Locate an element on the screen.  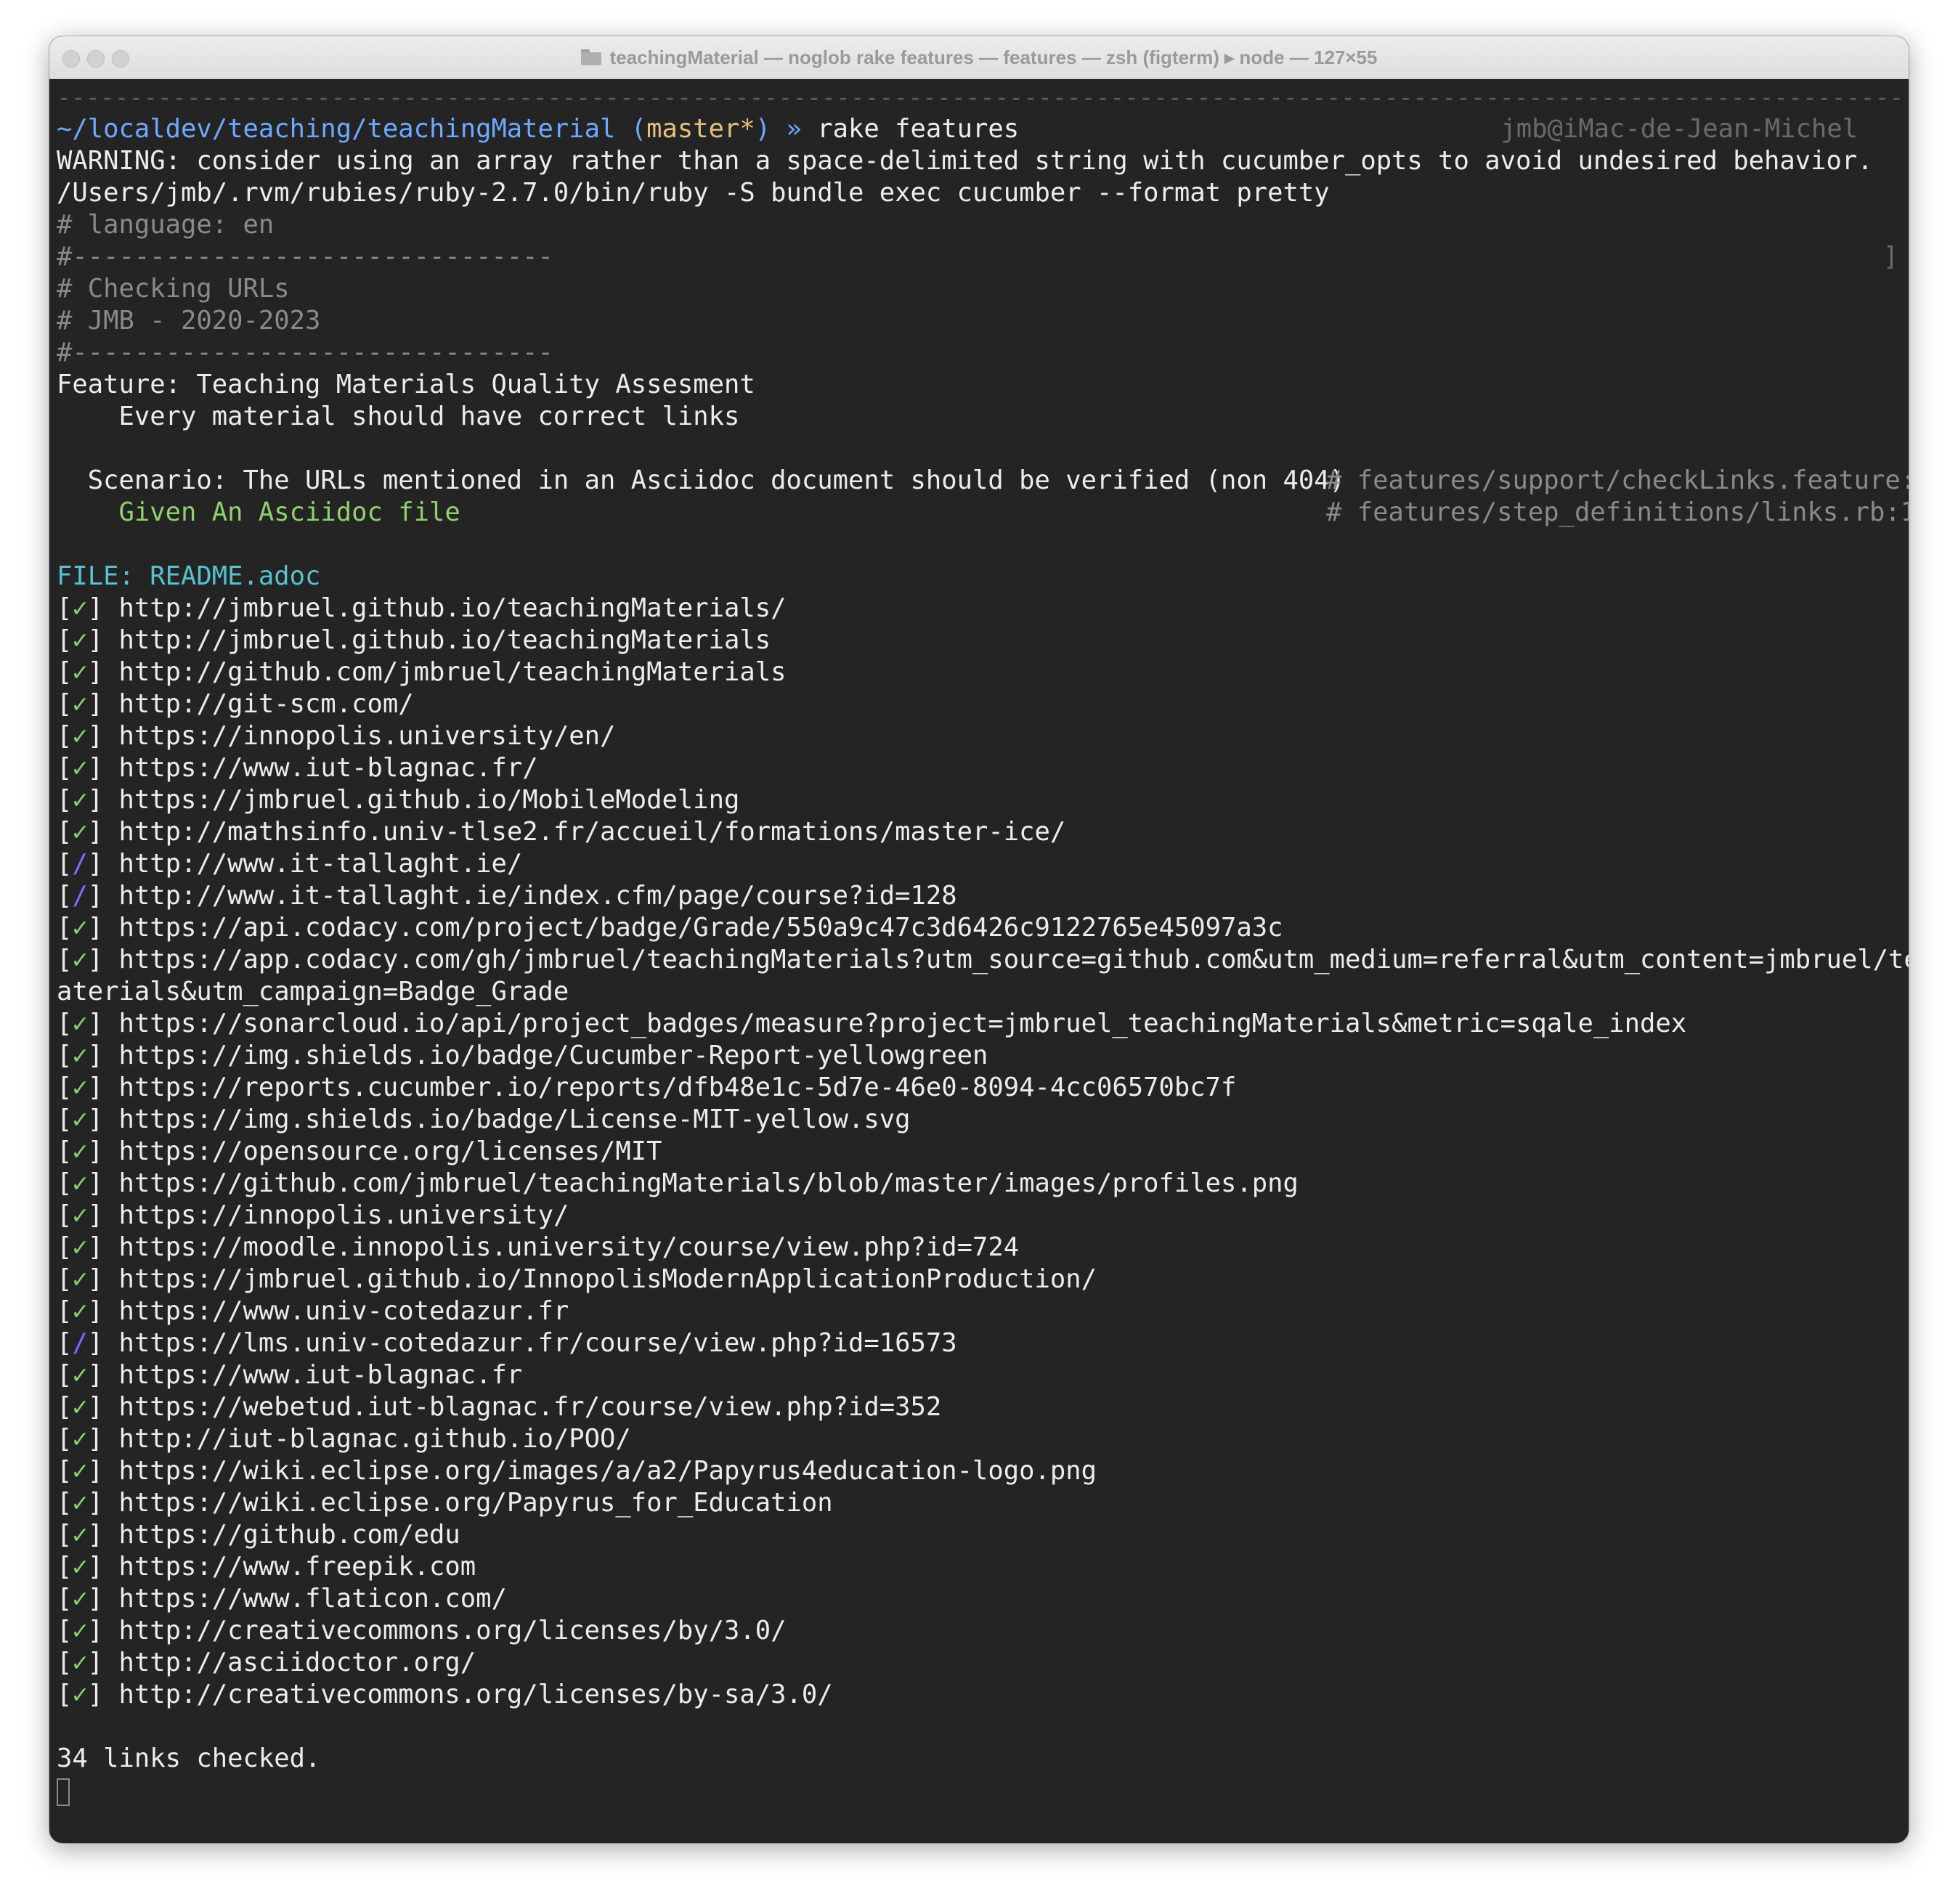
link-url: http://asciidoctor.org/ is located at coordinates (297, 1662).